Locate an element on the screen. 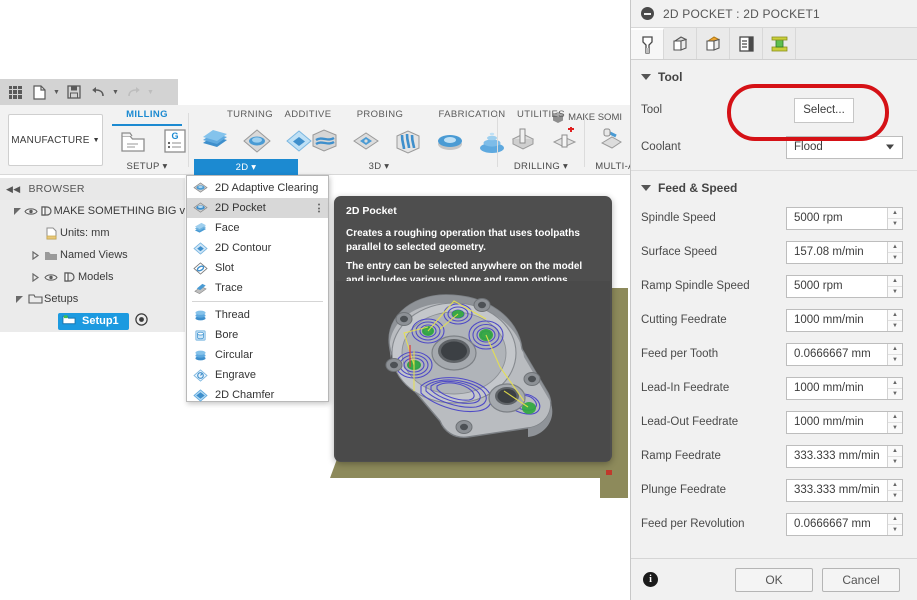 Image resolution: width=917 pixels, height=600 pixels. menu-item-thread: Thread is located at coordinates (257, 315).